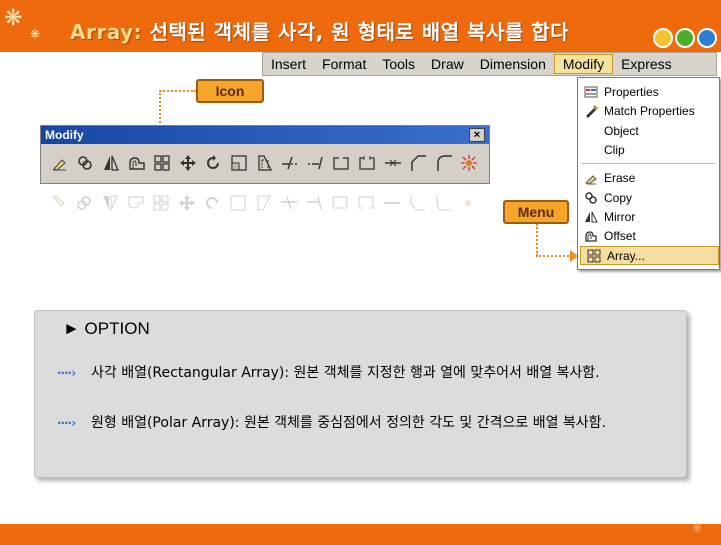 The height and width of the screenshot is (545, 721). What do you see at coordinates (554, 256) in the screenshot?
I see `menu-connector-horizontal` at bounding box center [554, 256].